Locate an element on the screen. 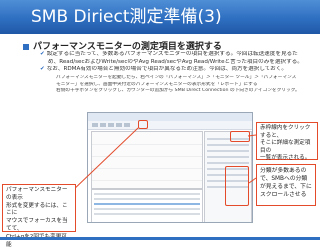 The width and height of the screenshot is (320, 249). callout-click-red-frame: 赤枠線内をクリックすると、 そこに詳細な測定項目の 一覧が表示される。 is located at coordinates (287, 141).